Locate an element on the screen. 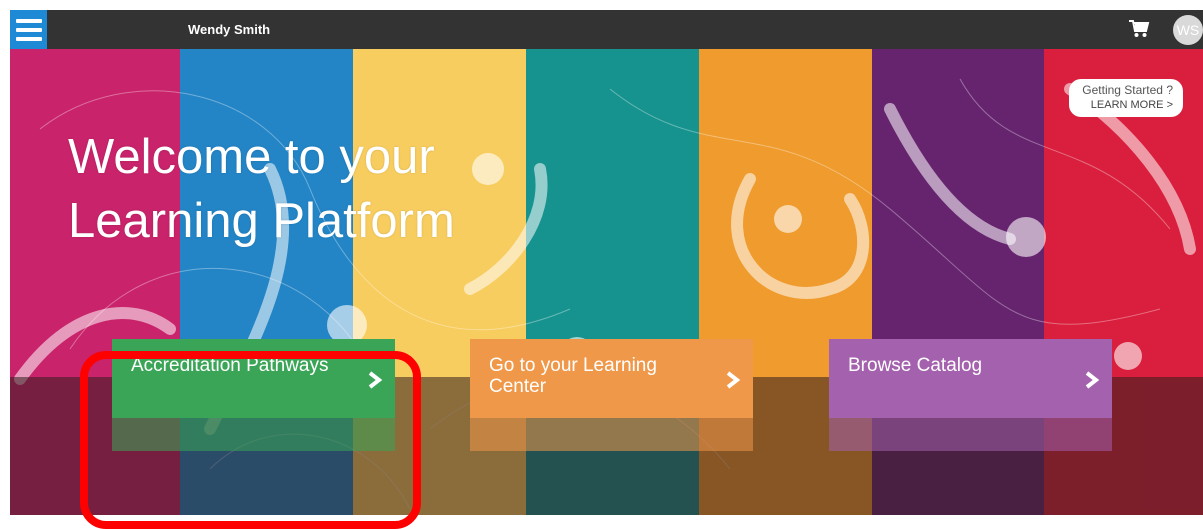 Image resolution: width=1203 pixels, height=529 pixels. hamburger-menu-icon is located at coordinates (28, 29).